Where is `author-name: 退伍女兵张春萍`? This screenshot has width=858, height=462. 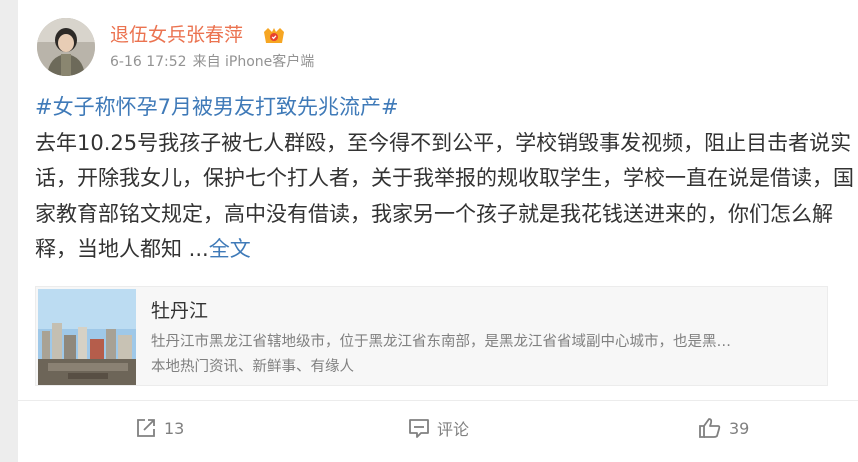
author-name: 退伍女兵张春萍 is located at coordinates (176, 35).